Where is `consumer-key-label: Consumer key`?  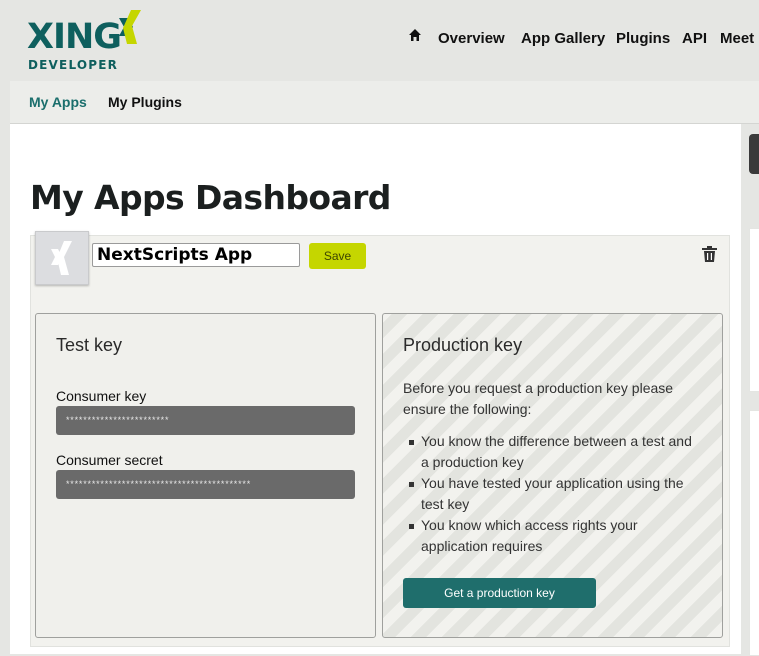 consumer-key-label: Consumer key is located at coordinates (101, 396).